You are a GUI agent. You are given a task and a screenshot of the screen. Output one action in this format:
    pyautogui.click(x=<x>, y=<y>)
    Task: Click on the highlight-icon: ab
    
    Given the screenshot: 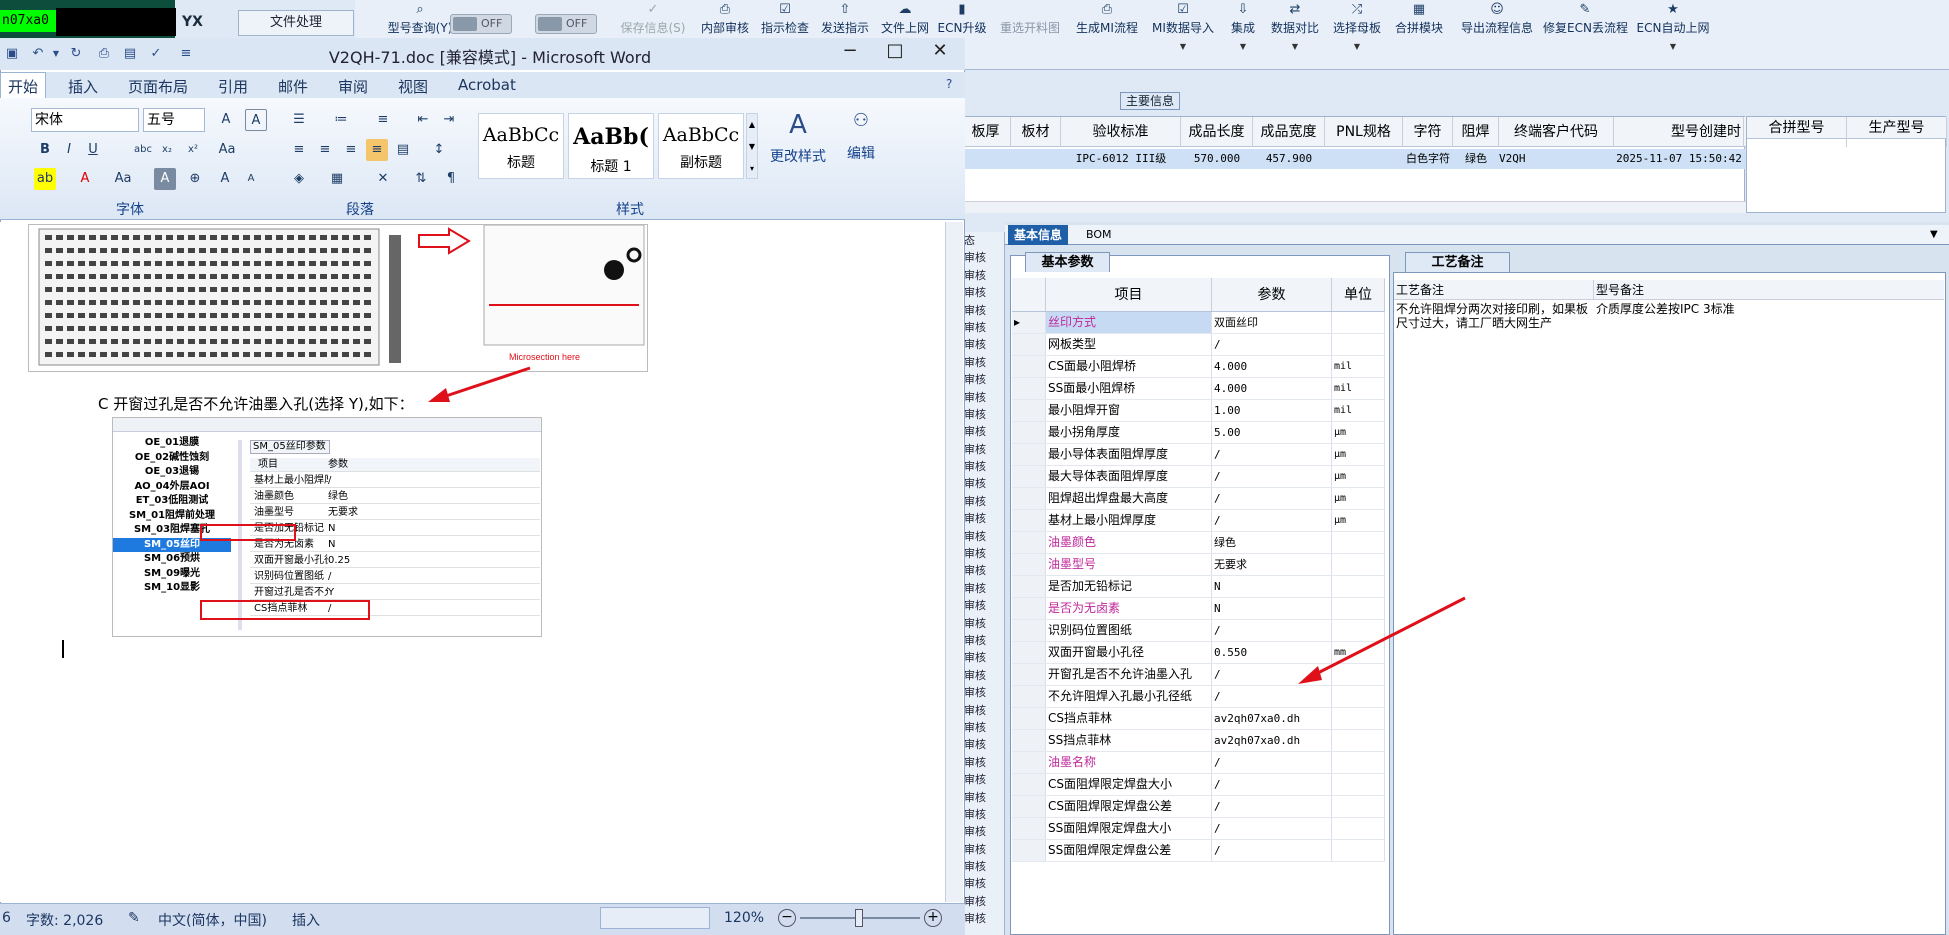 What is the action you would take?
    pyautogui.click(x=45, y=179)
    